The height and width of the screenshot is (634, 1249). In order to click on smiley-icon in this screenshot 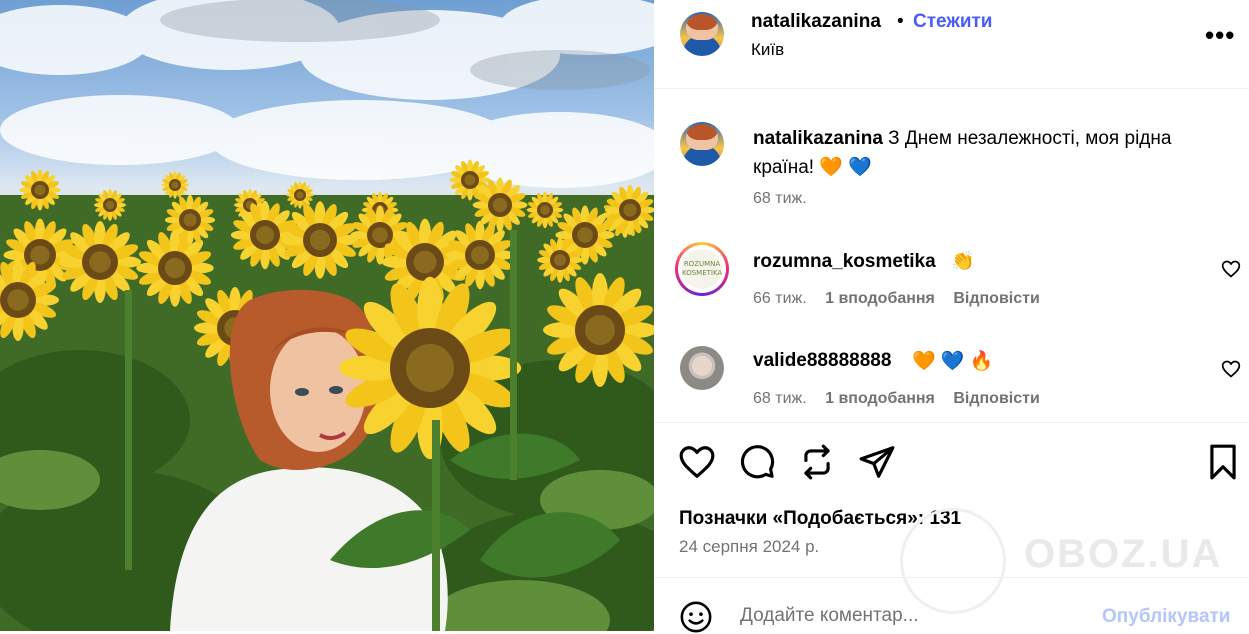, I will do `click(696, 617)`.